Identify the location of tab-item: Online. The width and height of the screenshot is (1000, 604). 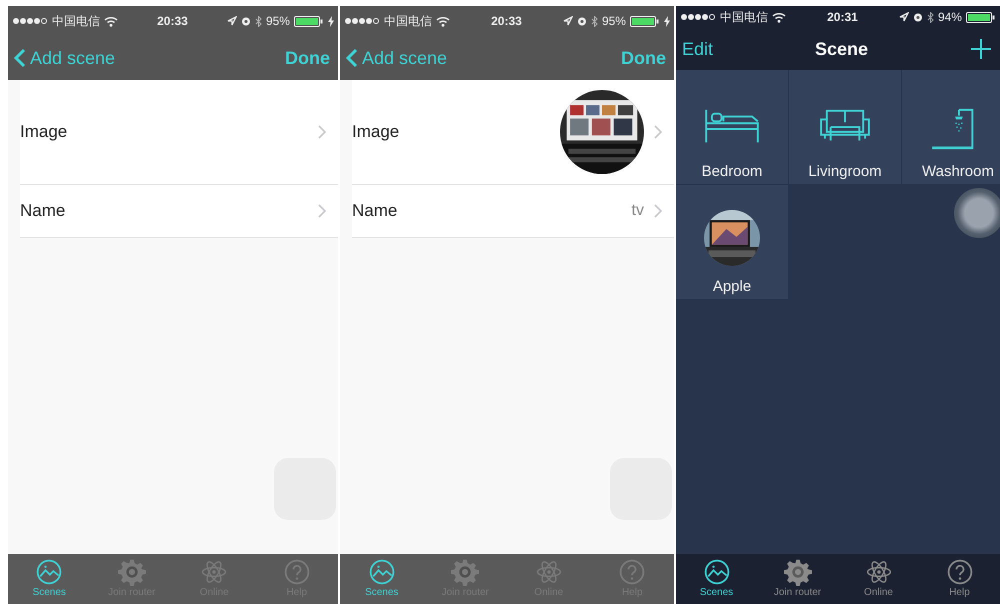
(879, 578).